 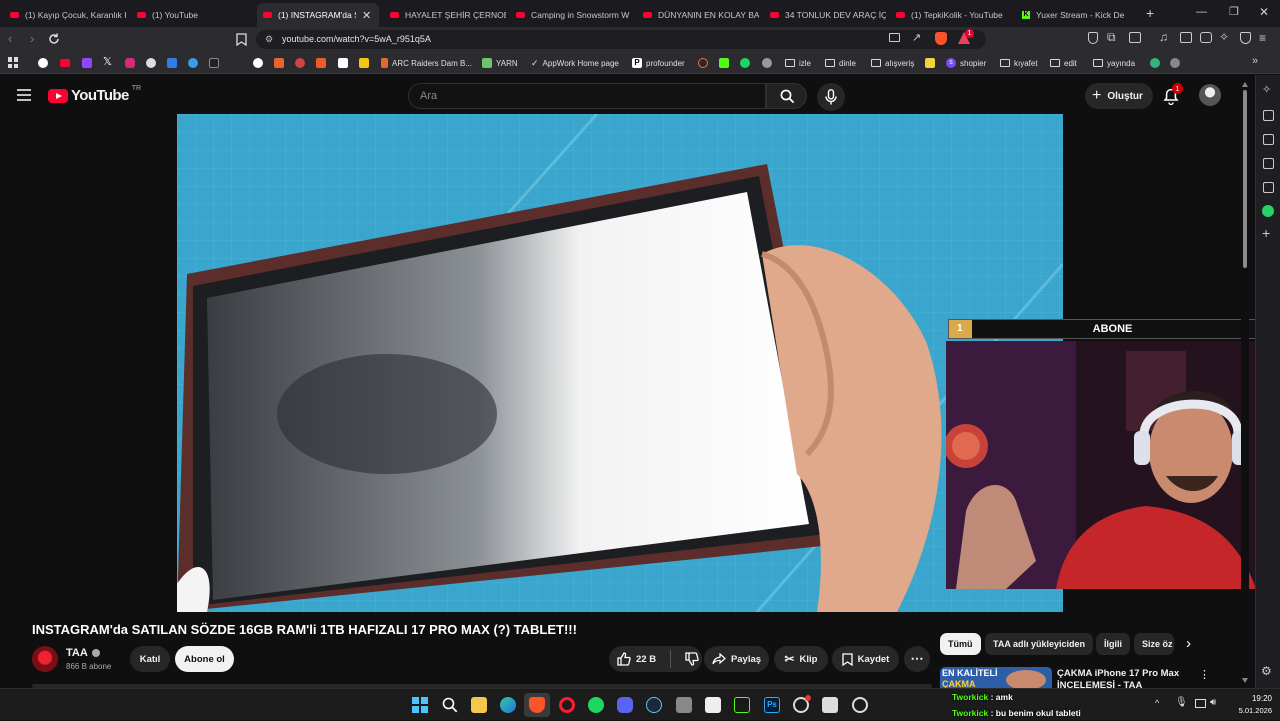 I want to click on reading-list-icon, so click(x=1268, y=115).